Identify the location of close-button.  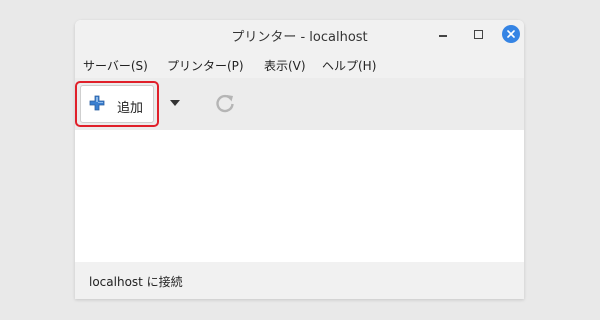
(511, 34).